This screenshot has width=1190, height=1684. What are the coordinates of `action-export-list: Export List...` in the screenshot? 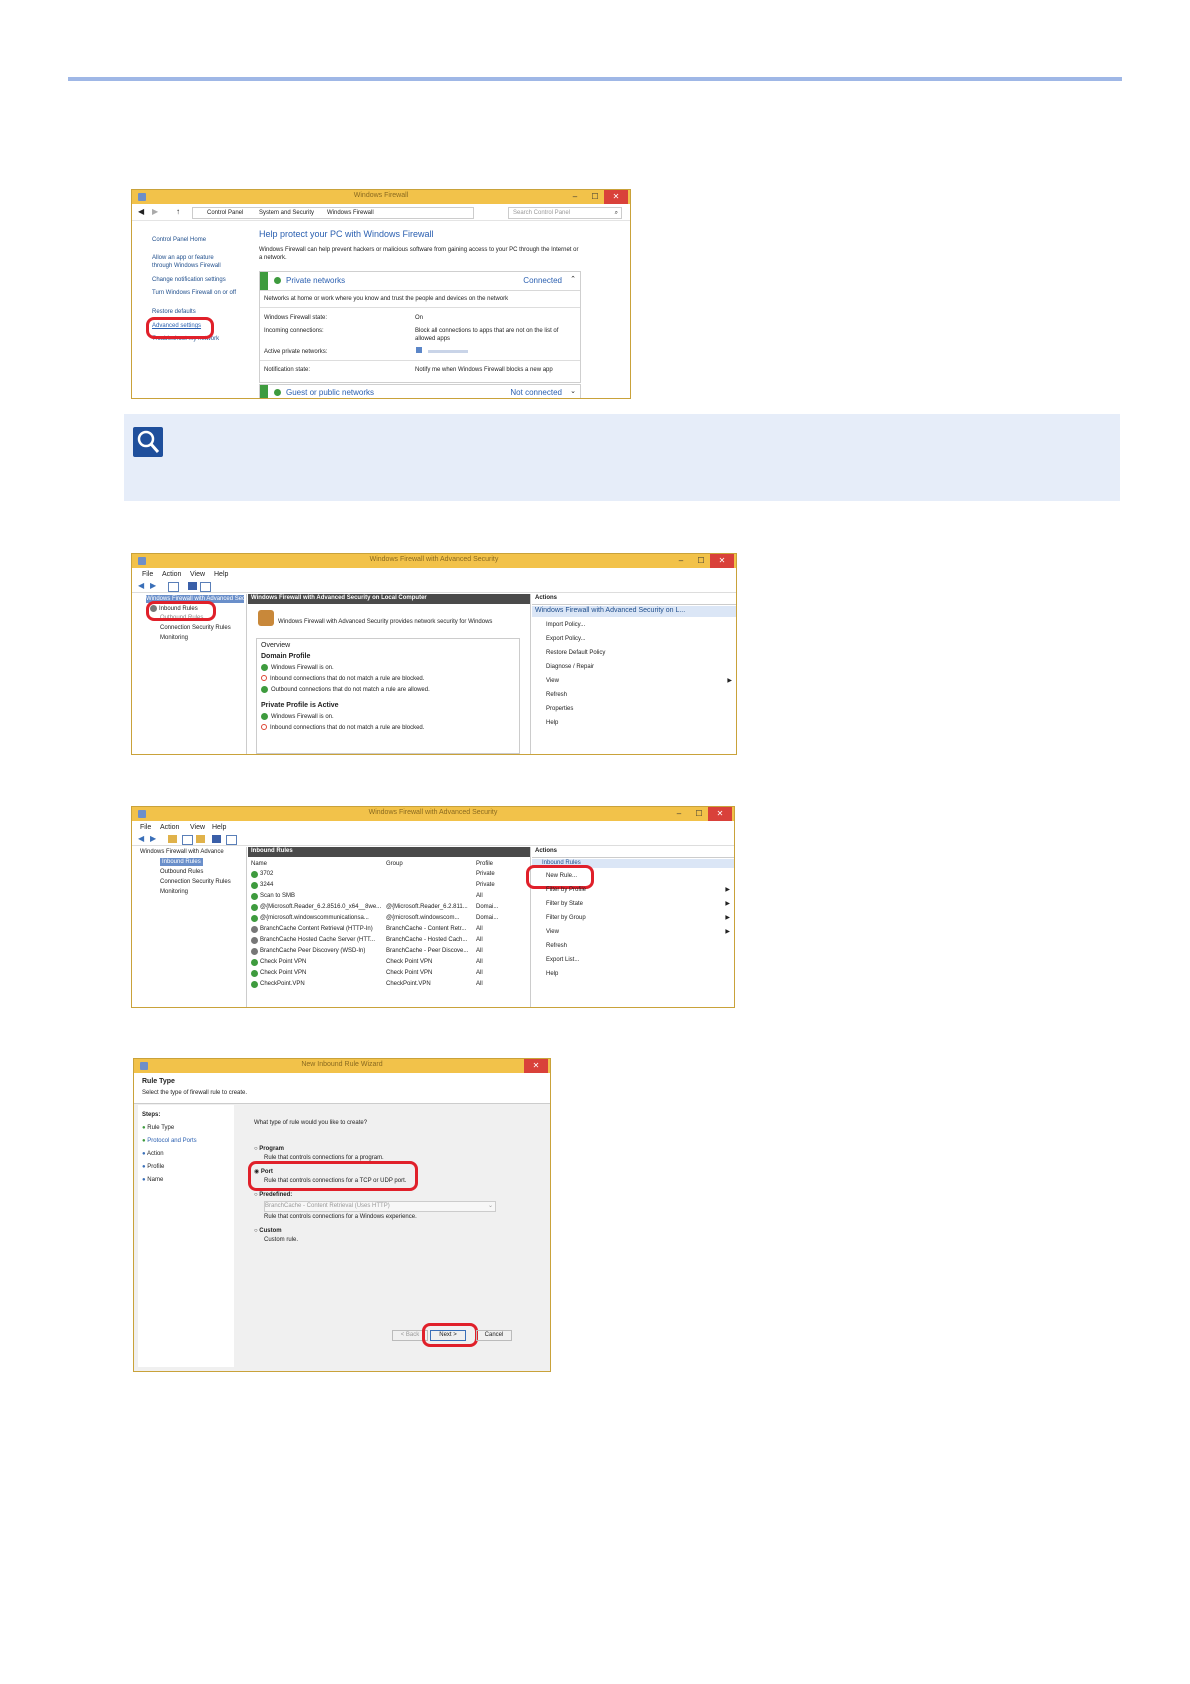 It's located at (562, 960).